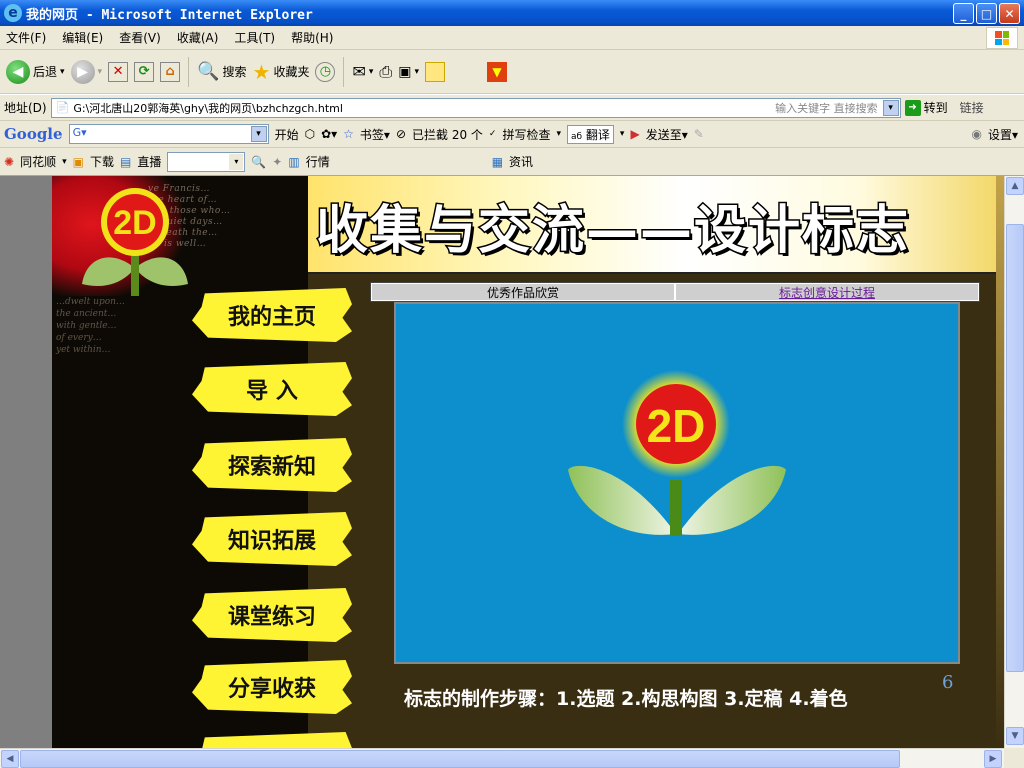  I want to click on favorites-button: ★ 收藏夹, so click(281, 72).